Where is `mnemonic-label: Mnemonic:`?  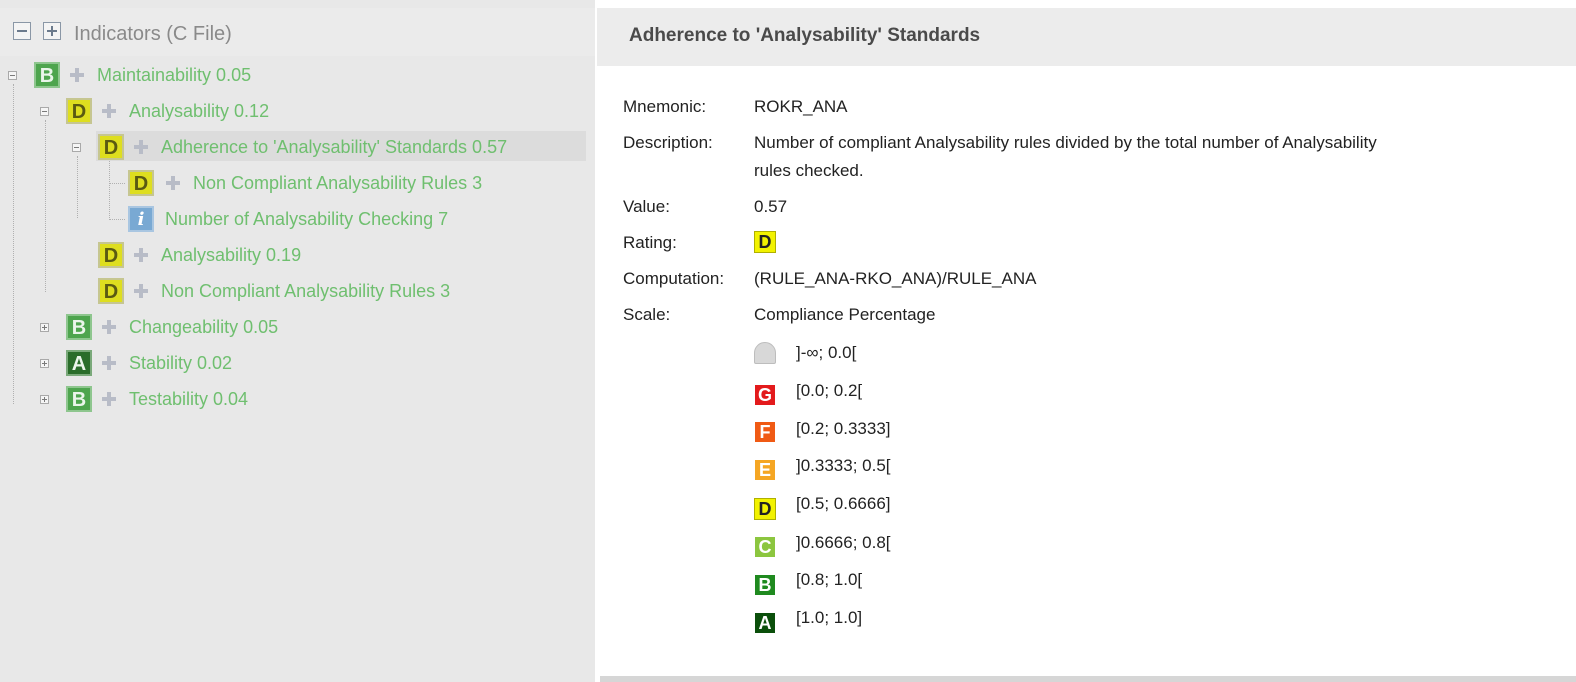
mnemonic-label: Mnemonic: is located at coordinates (665, 106).